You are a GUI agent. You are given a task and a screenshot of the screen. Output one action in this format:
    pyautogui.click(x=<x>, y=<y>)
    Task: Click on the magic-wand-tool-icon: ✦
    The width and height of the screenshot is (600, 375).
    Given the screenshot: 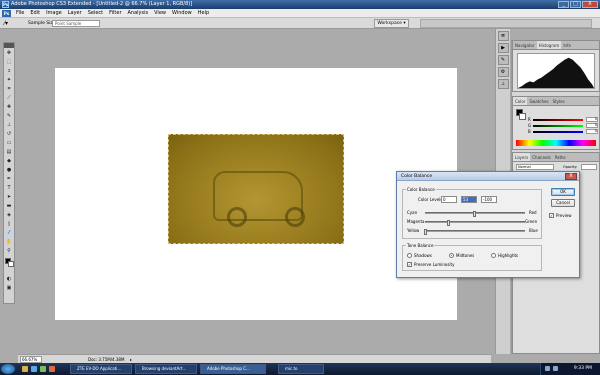 What is the action you would take?
    pyautogui.click(x=9, y=80)
    